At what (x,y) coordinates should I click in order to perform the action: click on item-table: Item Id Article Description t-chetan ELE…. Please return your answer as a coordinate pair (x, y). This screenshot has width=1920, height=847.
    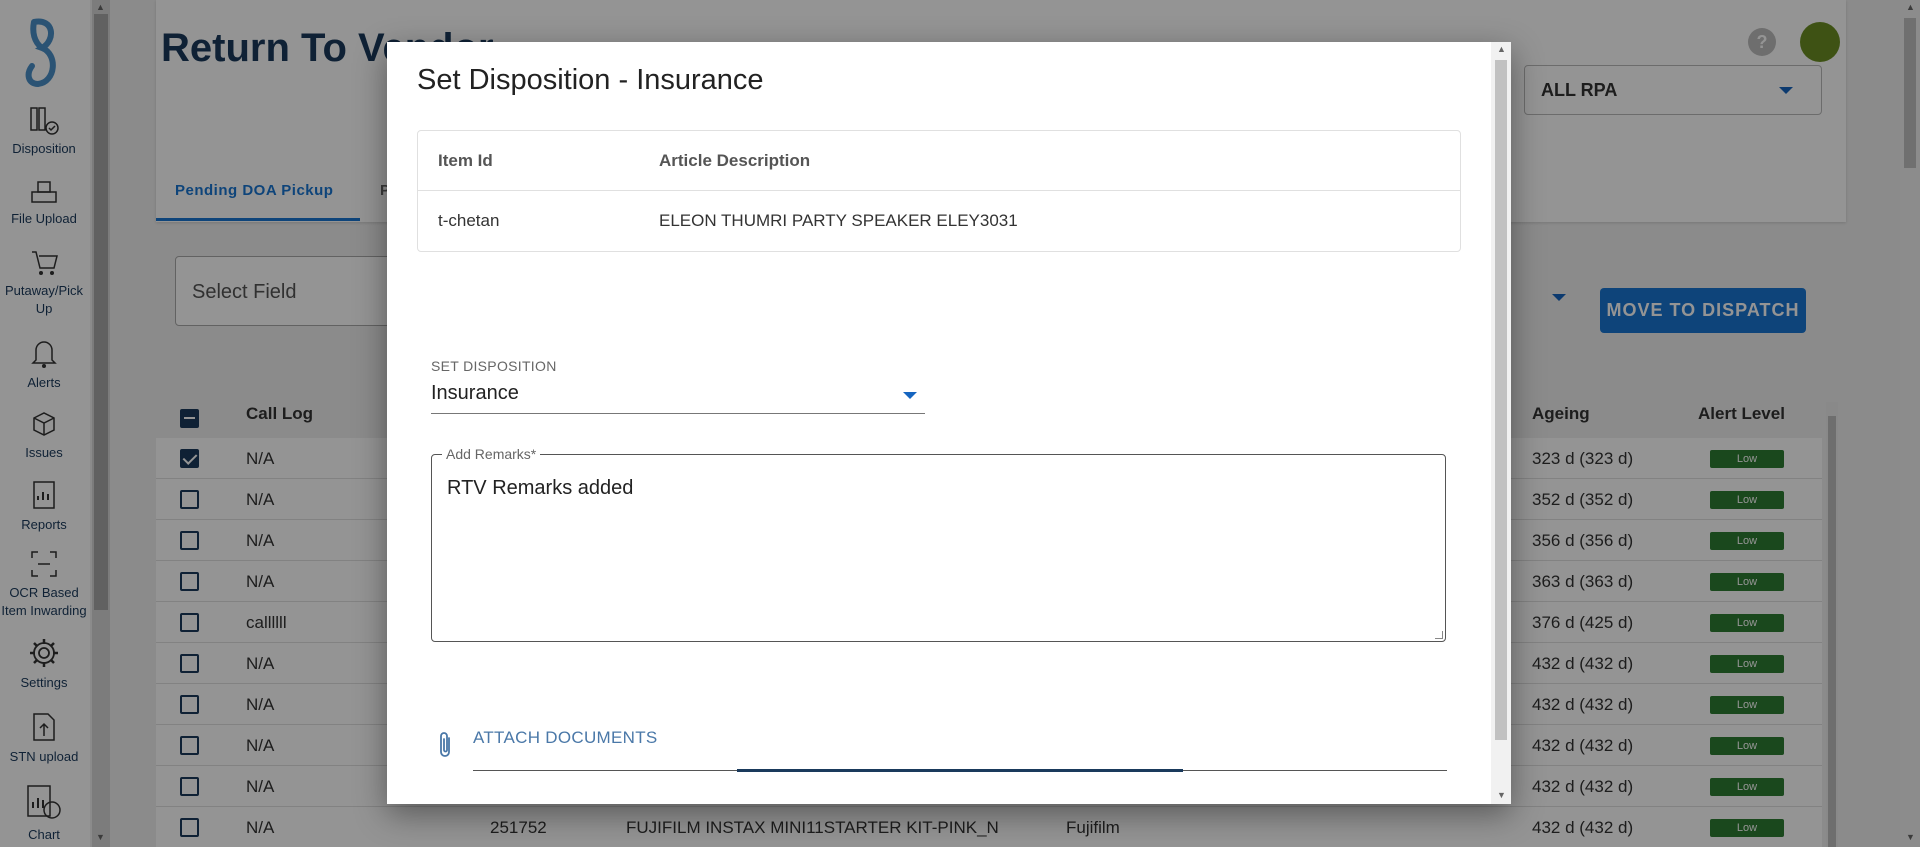
    Looking at the image, I should click on (939, 191).